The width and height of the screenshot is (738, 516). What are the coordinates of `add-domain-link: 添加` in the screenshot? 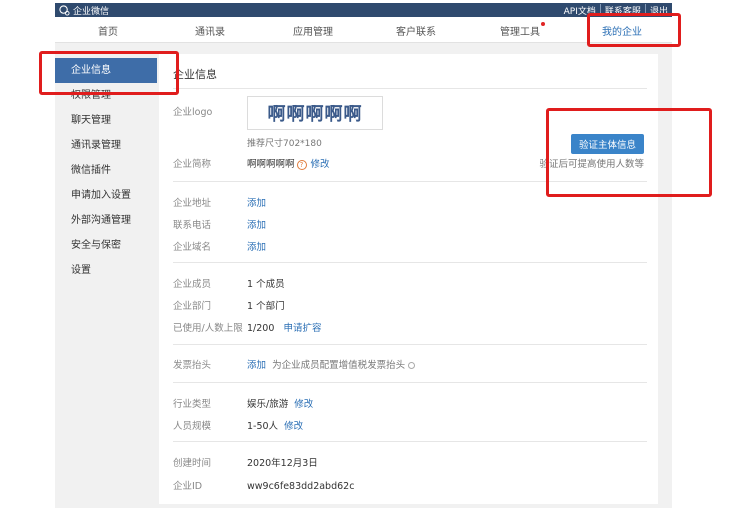 It's located at (256, 247).